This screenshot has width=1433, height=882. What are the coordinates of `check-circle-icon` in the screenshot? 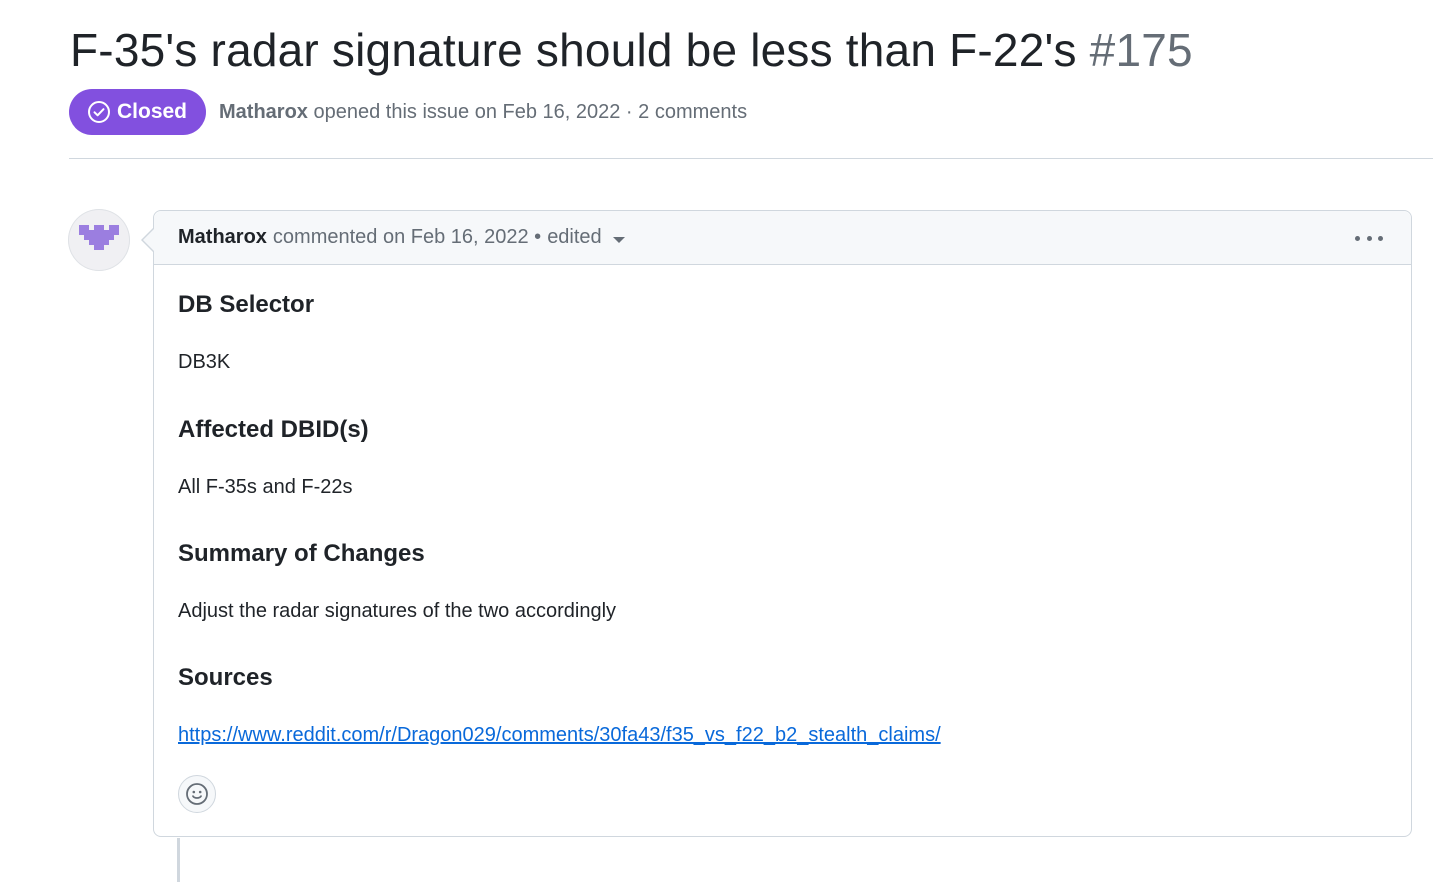 It's located at (99, 112).